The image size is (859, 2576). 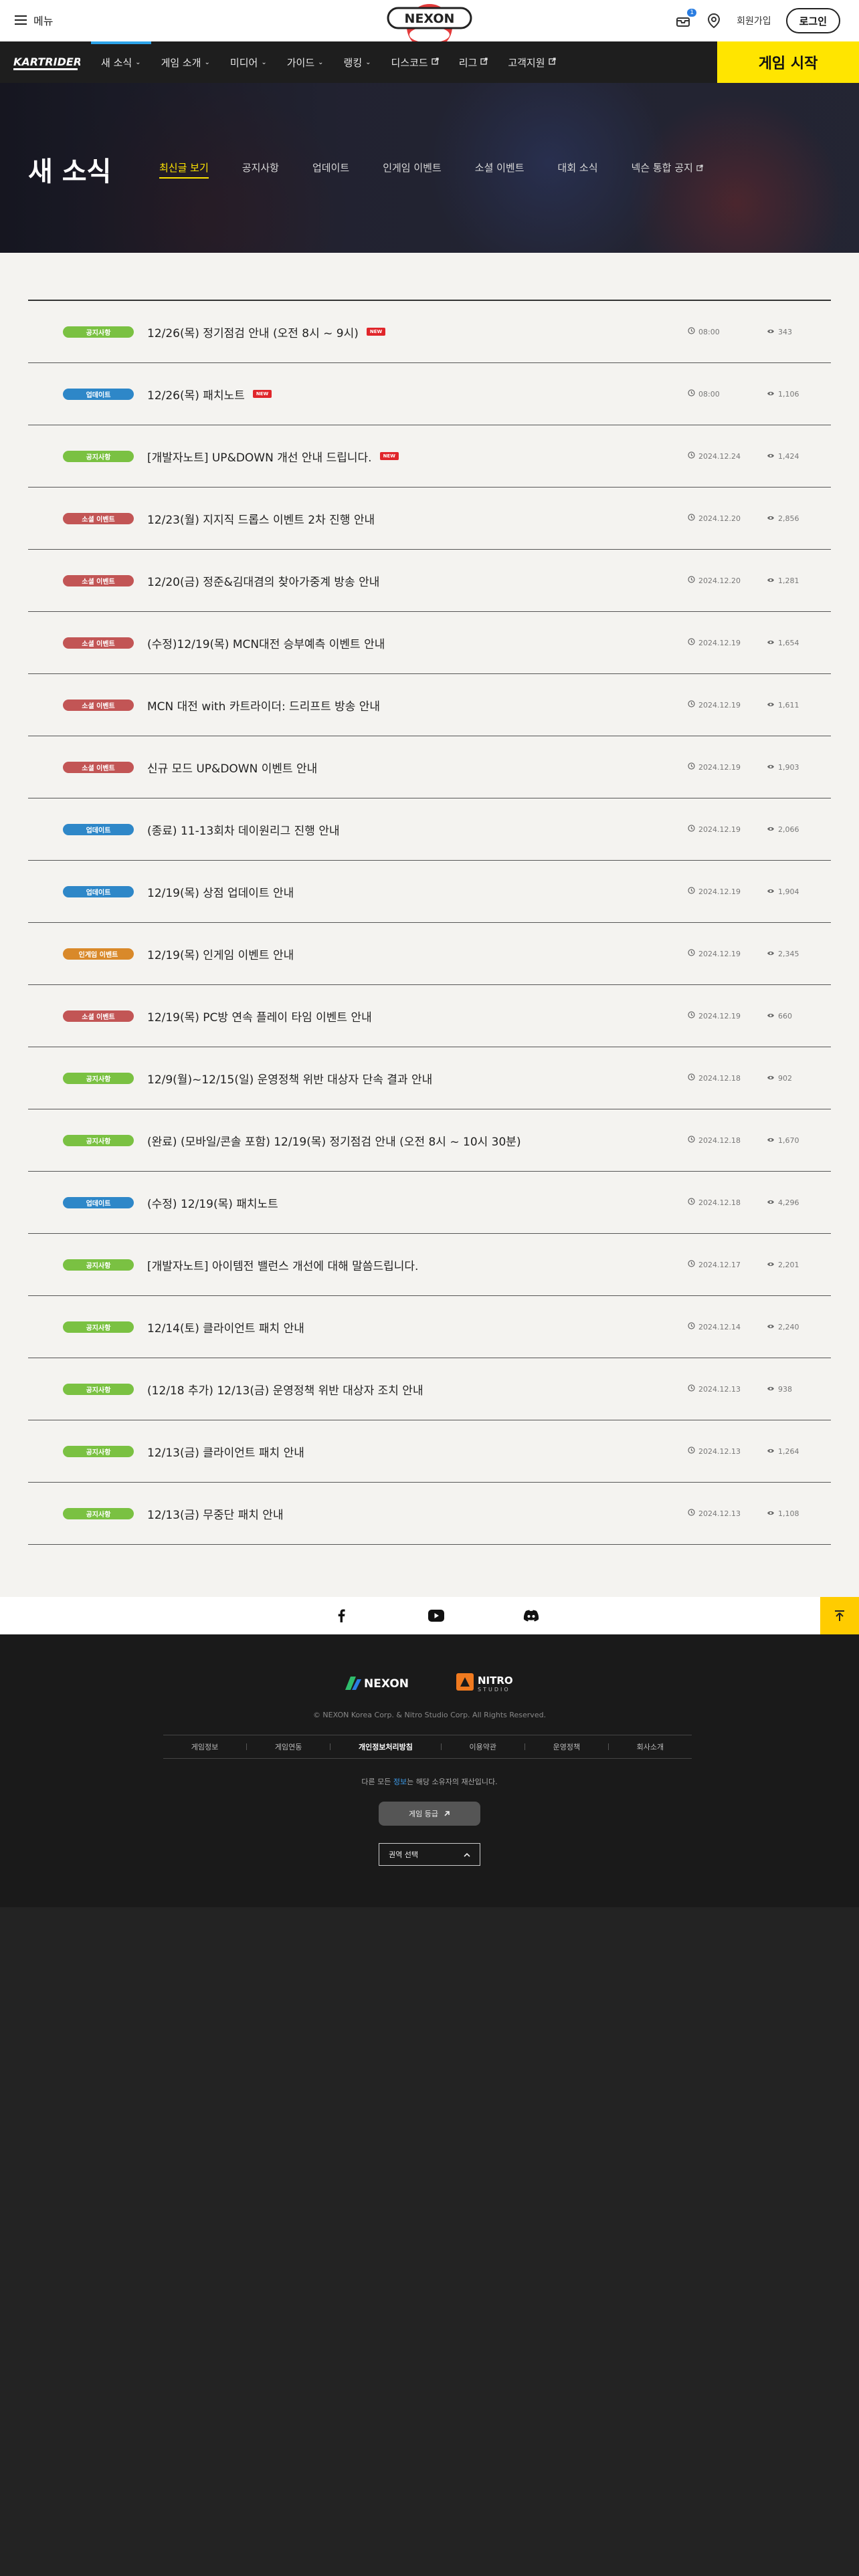 What do you see at coordinates (429, 1514) in the screenshot?
I see `post-row: 공지사항 12/13(금) 무중단 패치 안내 2024.12.13 1,108` at bounding box center [429, 1514].